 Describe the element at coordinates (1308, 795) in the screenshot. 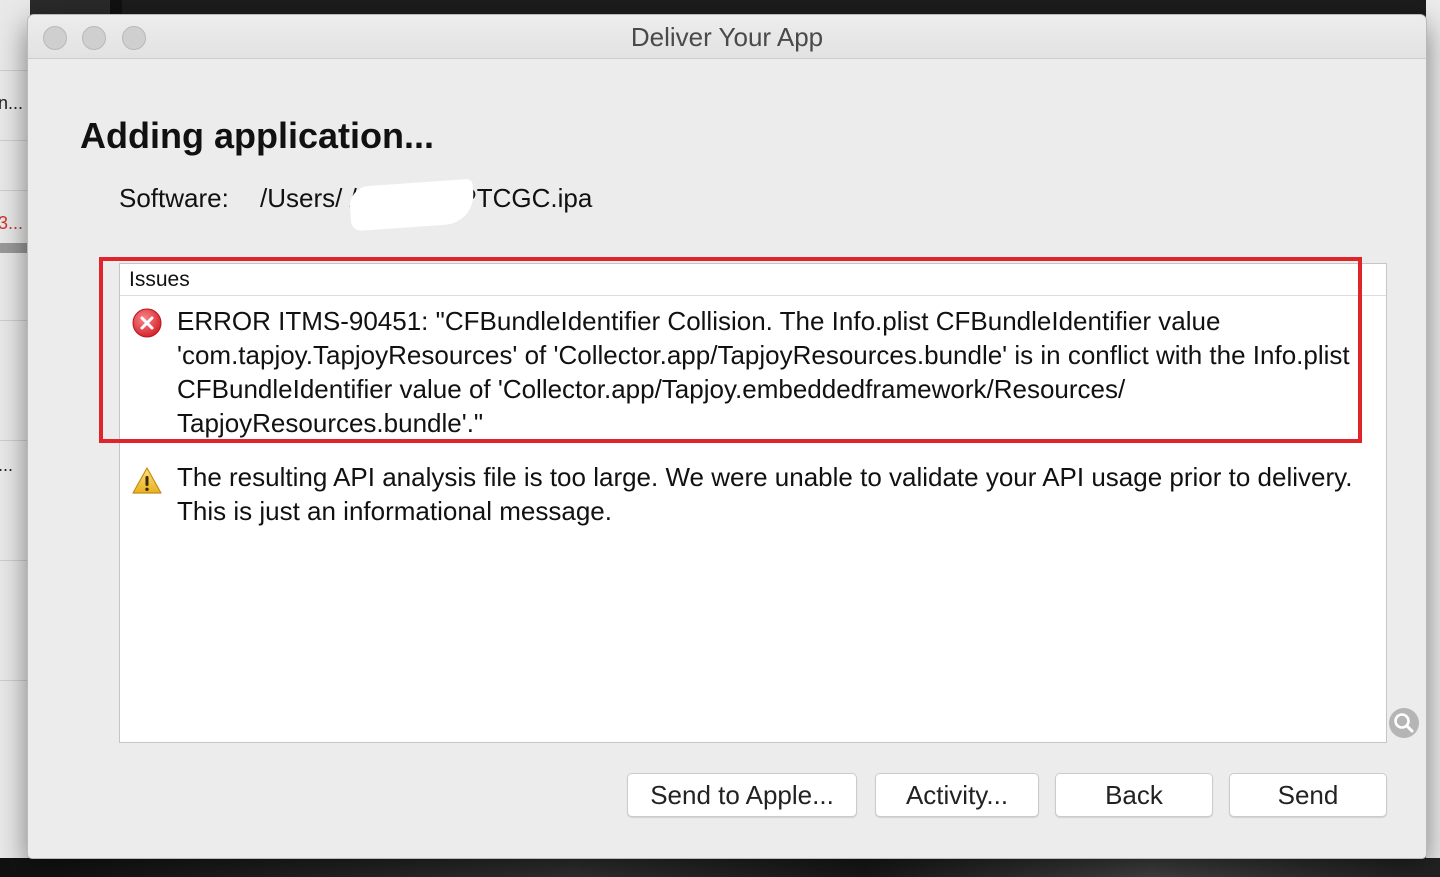

I see `send-button: Send` at that location.